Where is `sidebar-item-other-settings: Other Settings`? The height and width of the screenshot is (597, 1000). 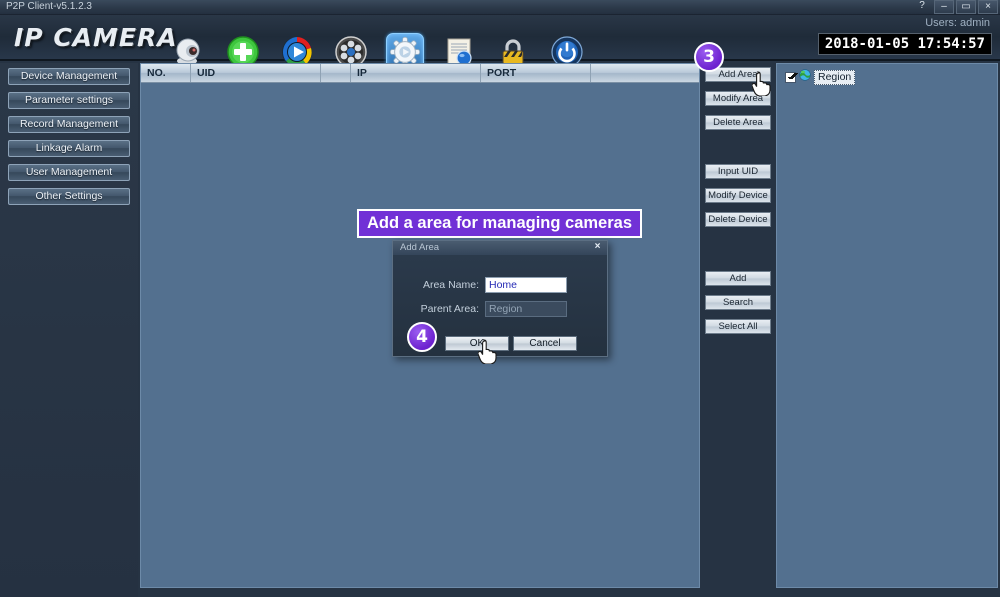 sidebar-item-other-settings: Other Settings is located at coordinates (69, 196).